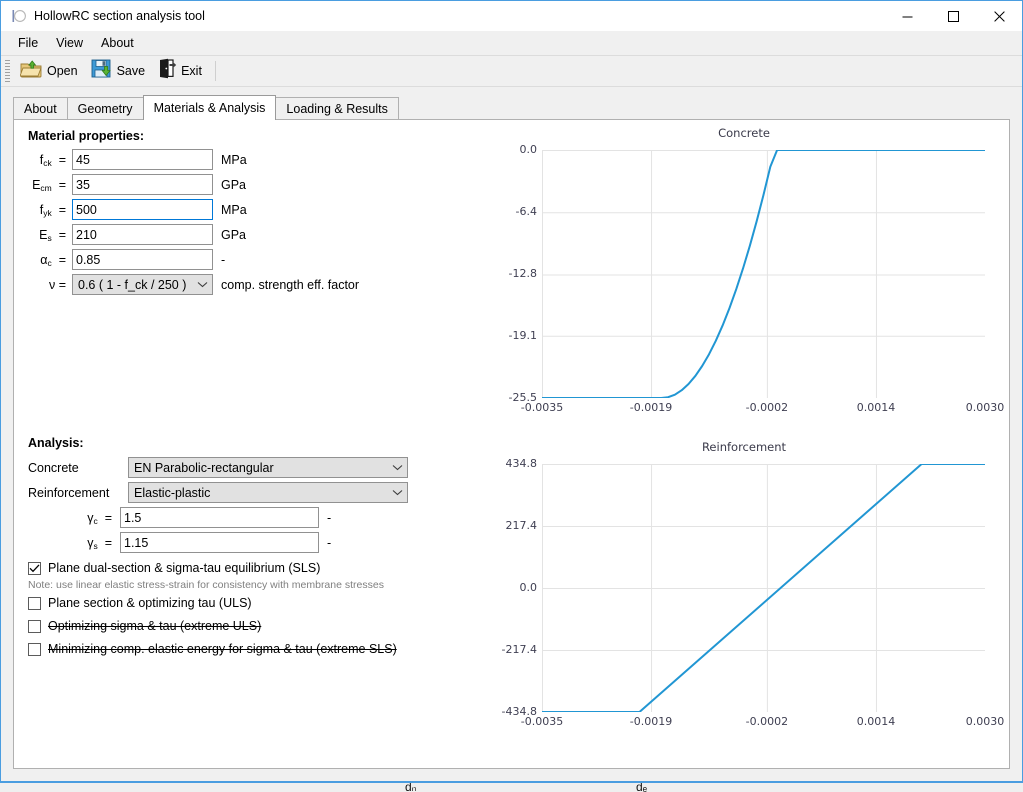 This screenshot has height=792, width=1023. What do you see at coordinates (204, 467) in the screenshot?
I see `concrete-model-value: EN Parabolic-rectangular` at bounding box center [204, 467].